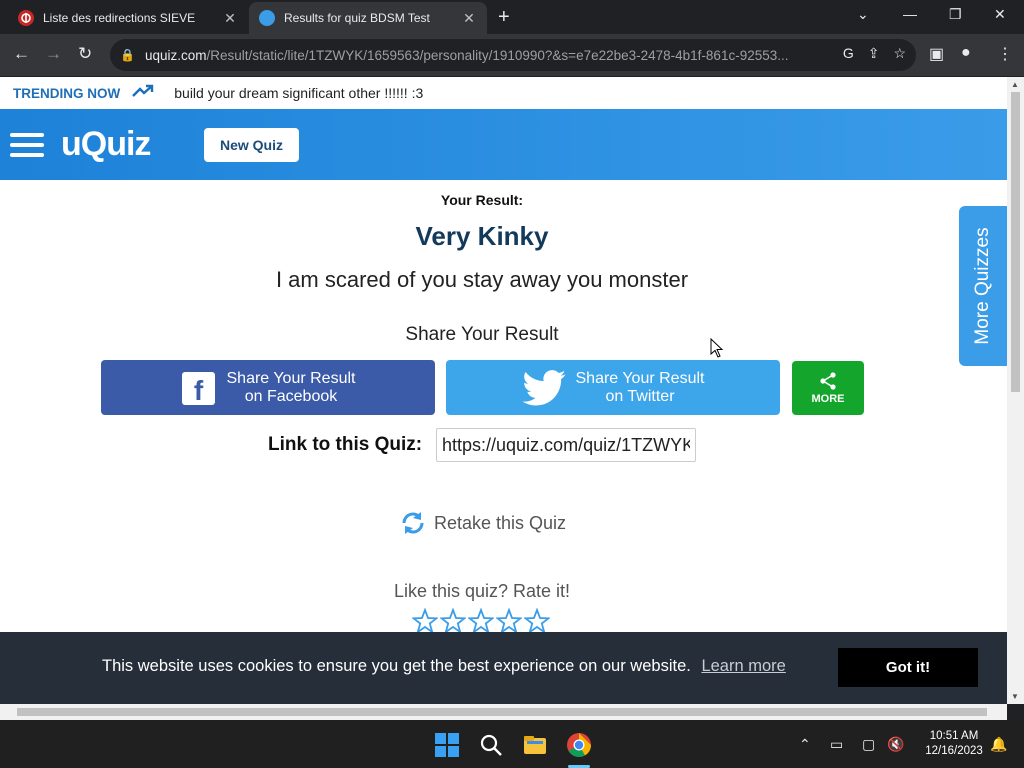 The image size is (1024, 768). What do you see at coordinates (1015, 696) in the screenshot?
I see `scroll-down-arrow-icon: ▼` at bounding box center [1015, 696].